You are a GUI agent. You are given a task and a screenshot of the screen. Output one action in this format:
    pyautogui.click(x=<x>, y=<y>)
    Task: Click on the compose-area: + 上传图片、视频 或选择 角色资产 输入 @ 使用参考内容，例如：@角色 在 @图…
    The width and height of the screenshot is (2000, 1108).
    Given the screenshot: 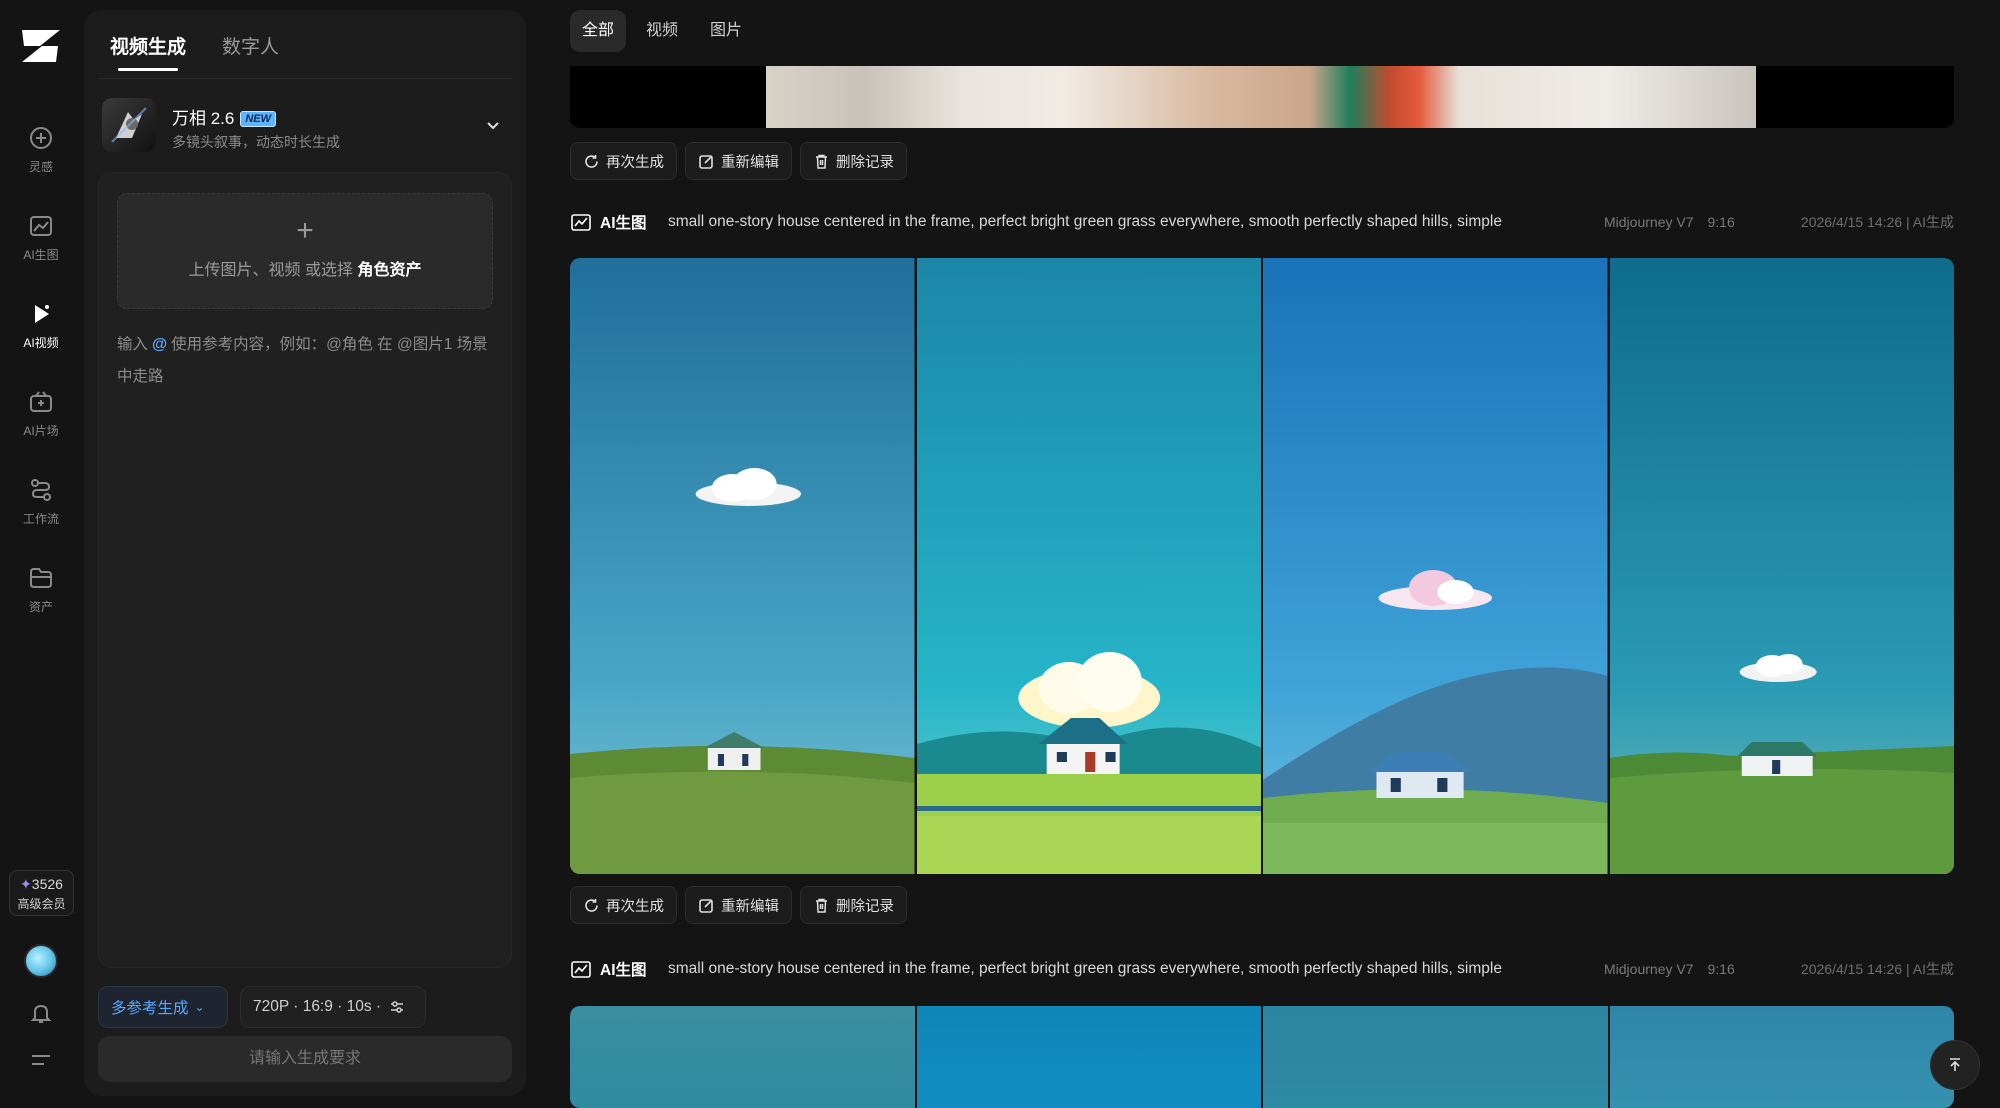 What is the action you would take?
    pyautogui.click(x=305, y=570)
    